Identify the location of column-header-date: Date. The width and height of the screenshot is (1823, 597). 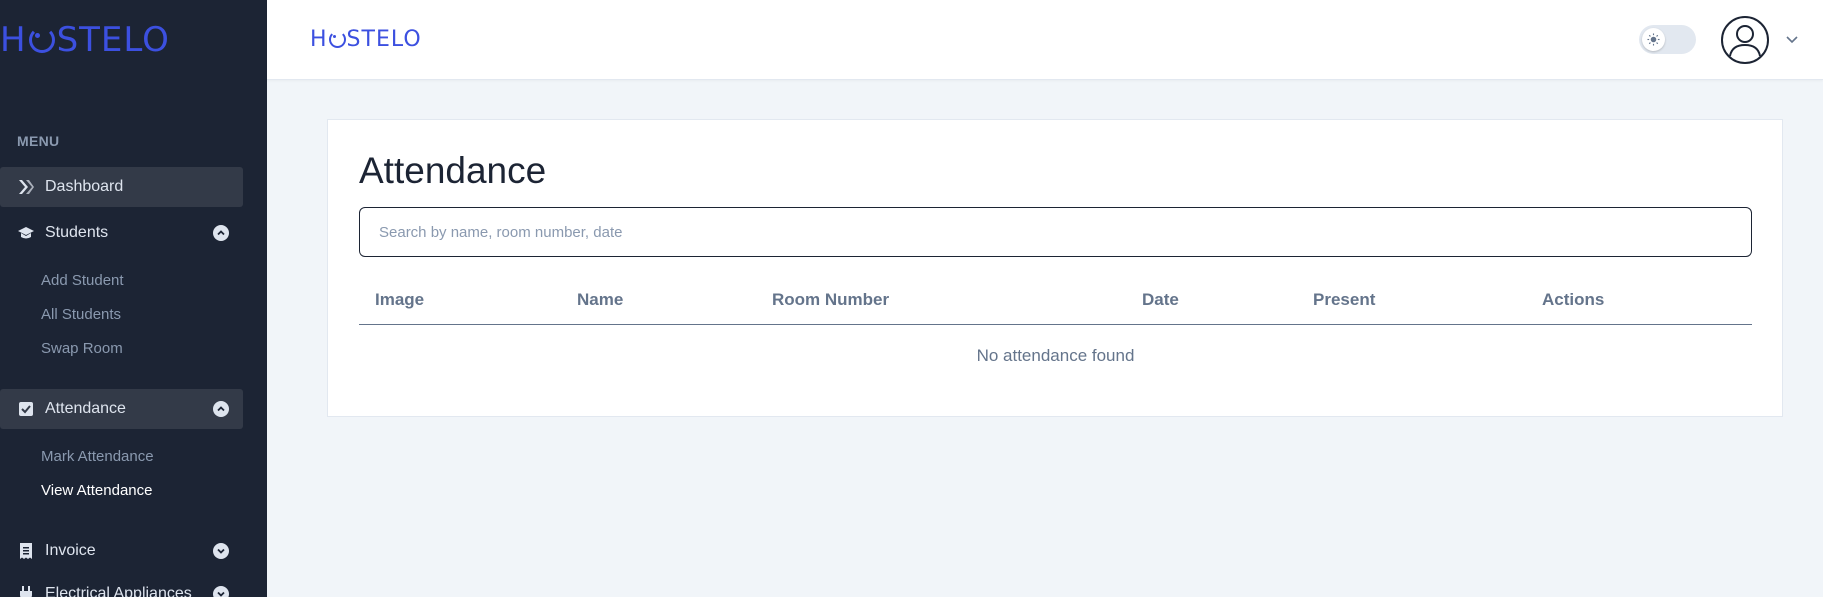
(1160, 299).